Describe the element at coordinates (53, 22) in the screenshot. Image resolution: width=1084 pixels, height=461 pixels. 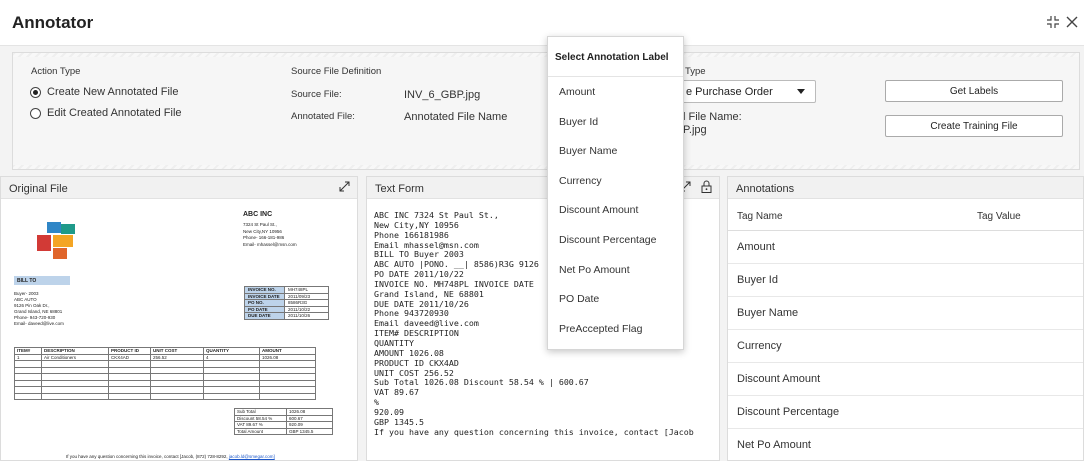
I see `app-title: Annotator` at that location.